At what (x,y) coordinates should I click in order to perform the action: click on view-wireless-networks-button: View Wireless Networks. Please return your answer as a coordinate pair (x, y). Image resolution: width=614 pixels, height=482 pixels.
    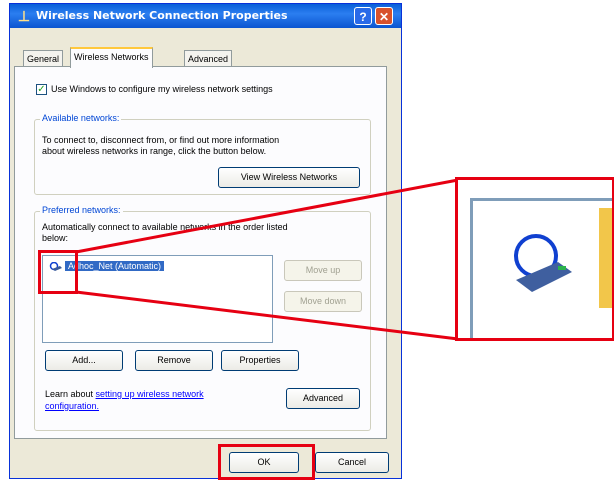
    Looking at the image, I should click on (289, 177).